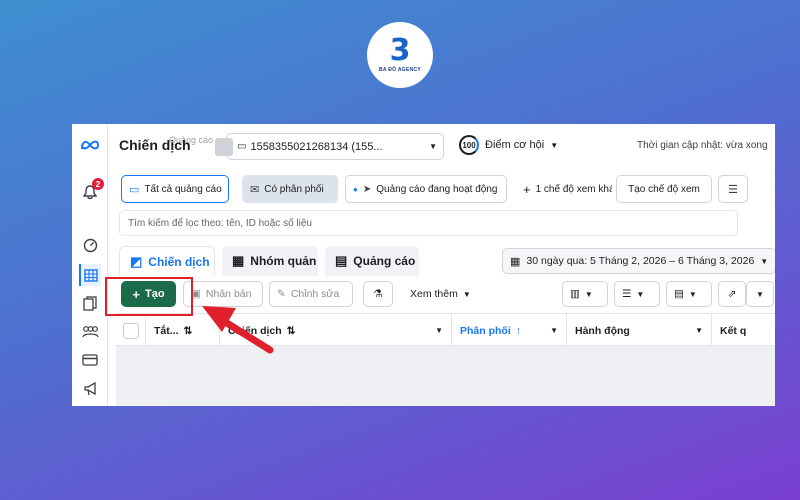 Image resolution: width=800 pixels, height=500 pixels. I want to click on more-views-button: + 1 chế độ xem khá, so click(564, 189).